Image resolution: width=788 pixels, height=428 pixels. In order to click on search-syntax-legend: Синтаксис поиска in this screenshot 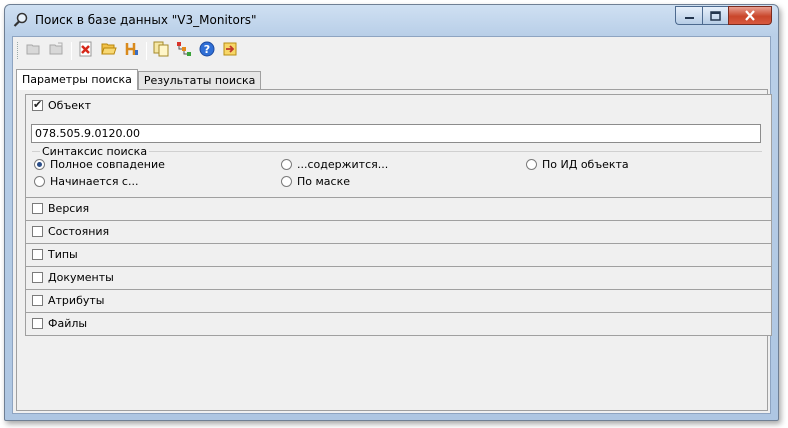, I will do `click(95, 151)`.